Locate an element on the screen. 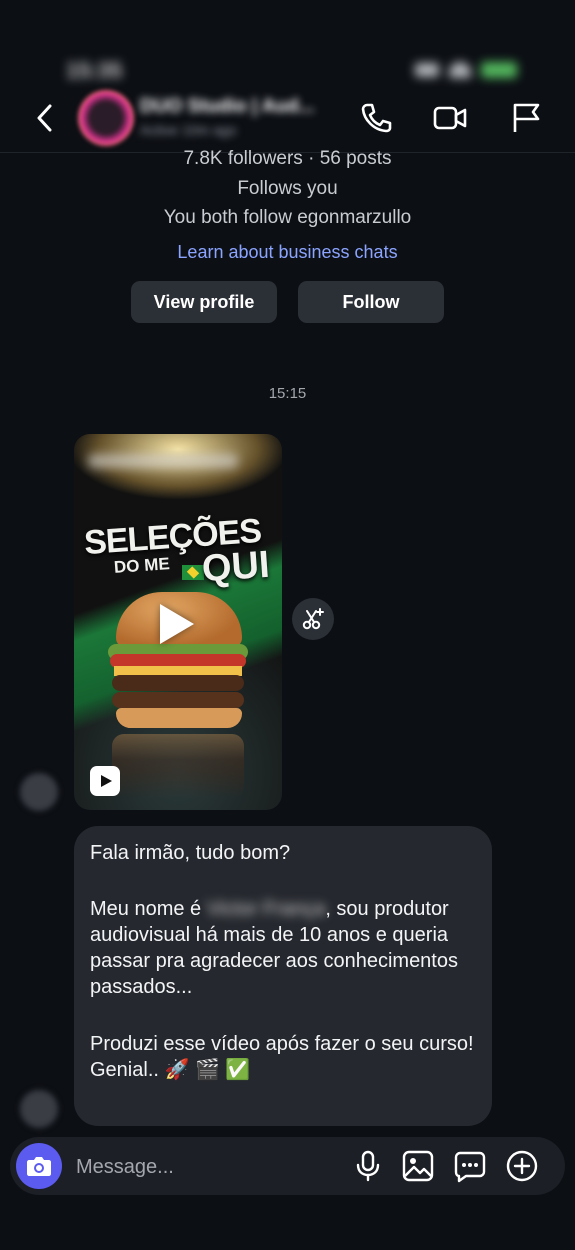 The height and width of the screenshot is (1250, 575). scissors-sparkle-icon is located at coordinates (313, 619).